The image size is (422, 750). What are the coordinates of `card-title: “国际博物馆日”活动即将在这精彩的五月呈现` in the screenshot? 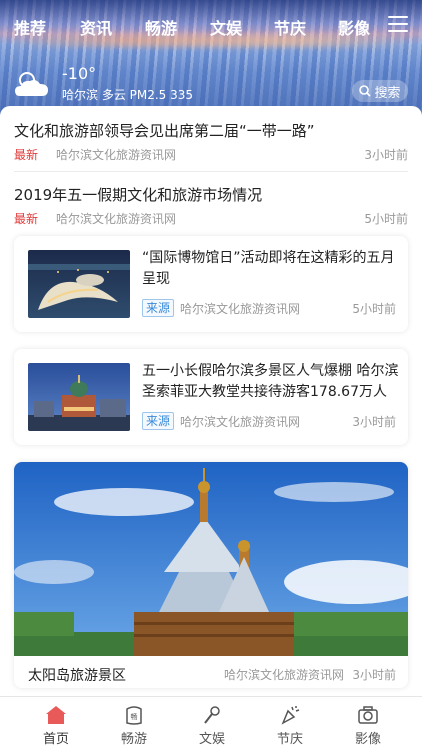 It's located at (268, 268).